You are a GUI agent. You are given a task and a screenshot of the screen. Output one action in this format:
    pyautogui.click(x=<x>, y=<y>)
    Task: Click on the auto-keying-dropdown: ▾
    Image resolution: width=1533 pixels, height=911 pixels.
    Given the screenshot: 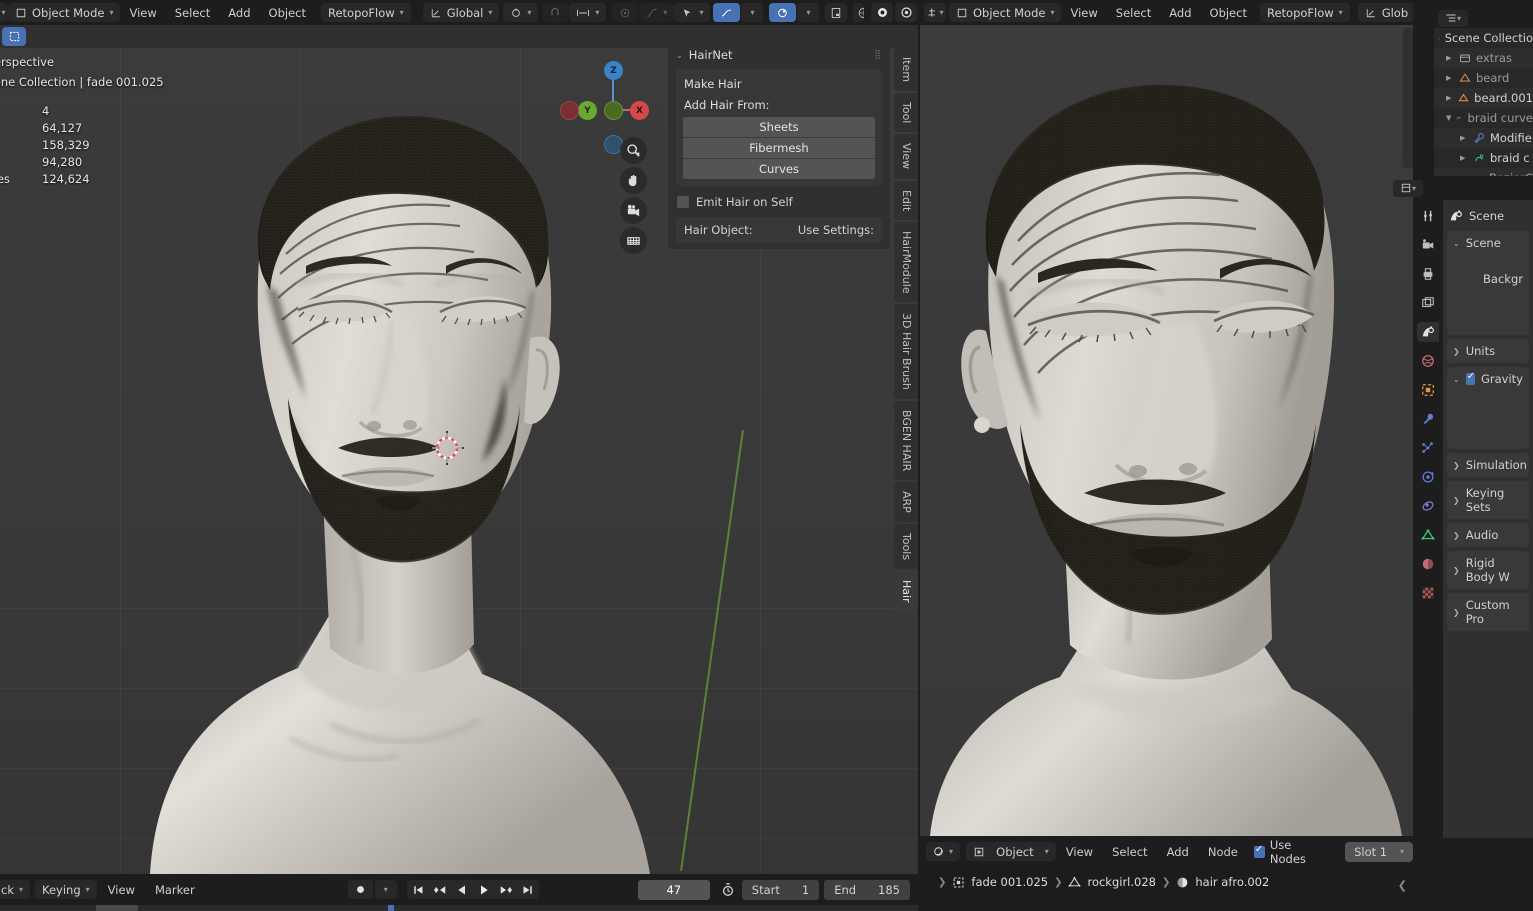 What is the action you would take?
    pyautogui.click(x=385, y=889)
    